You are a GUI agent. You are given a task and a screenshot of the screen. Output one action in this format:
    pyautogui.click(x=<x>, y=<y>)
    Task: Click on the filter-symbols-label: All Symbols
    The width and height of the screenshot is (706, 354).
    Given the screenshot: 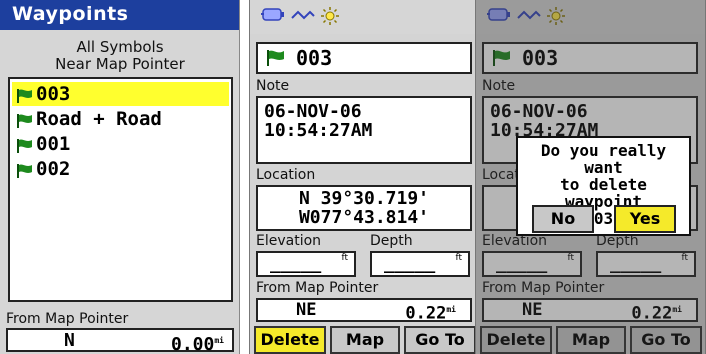 What is the action you would take?
    pyautogui.click(x=119, y=47)
    